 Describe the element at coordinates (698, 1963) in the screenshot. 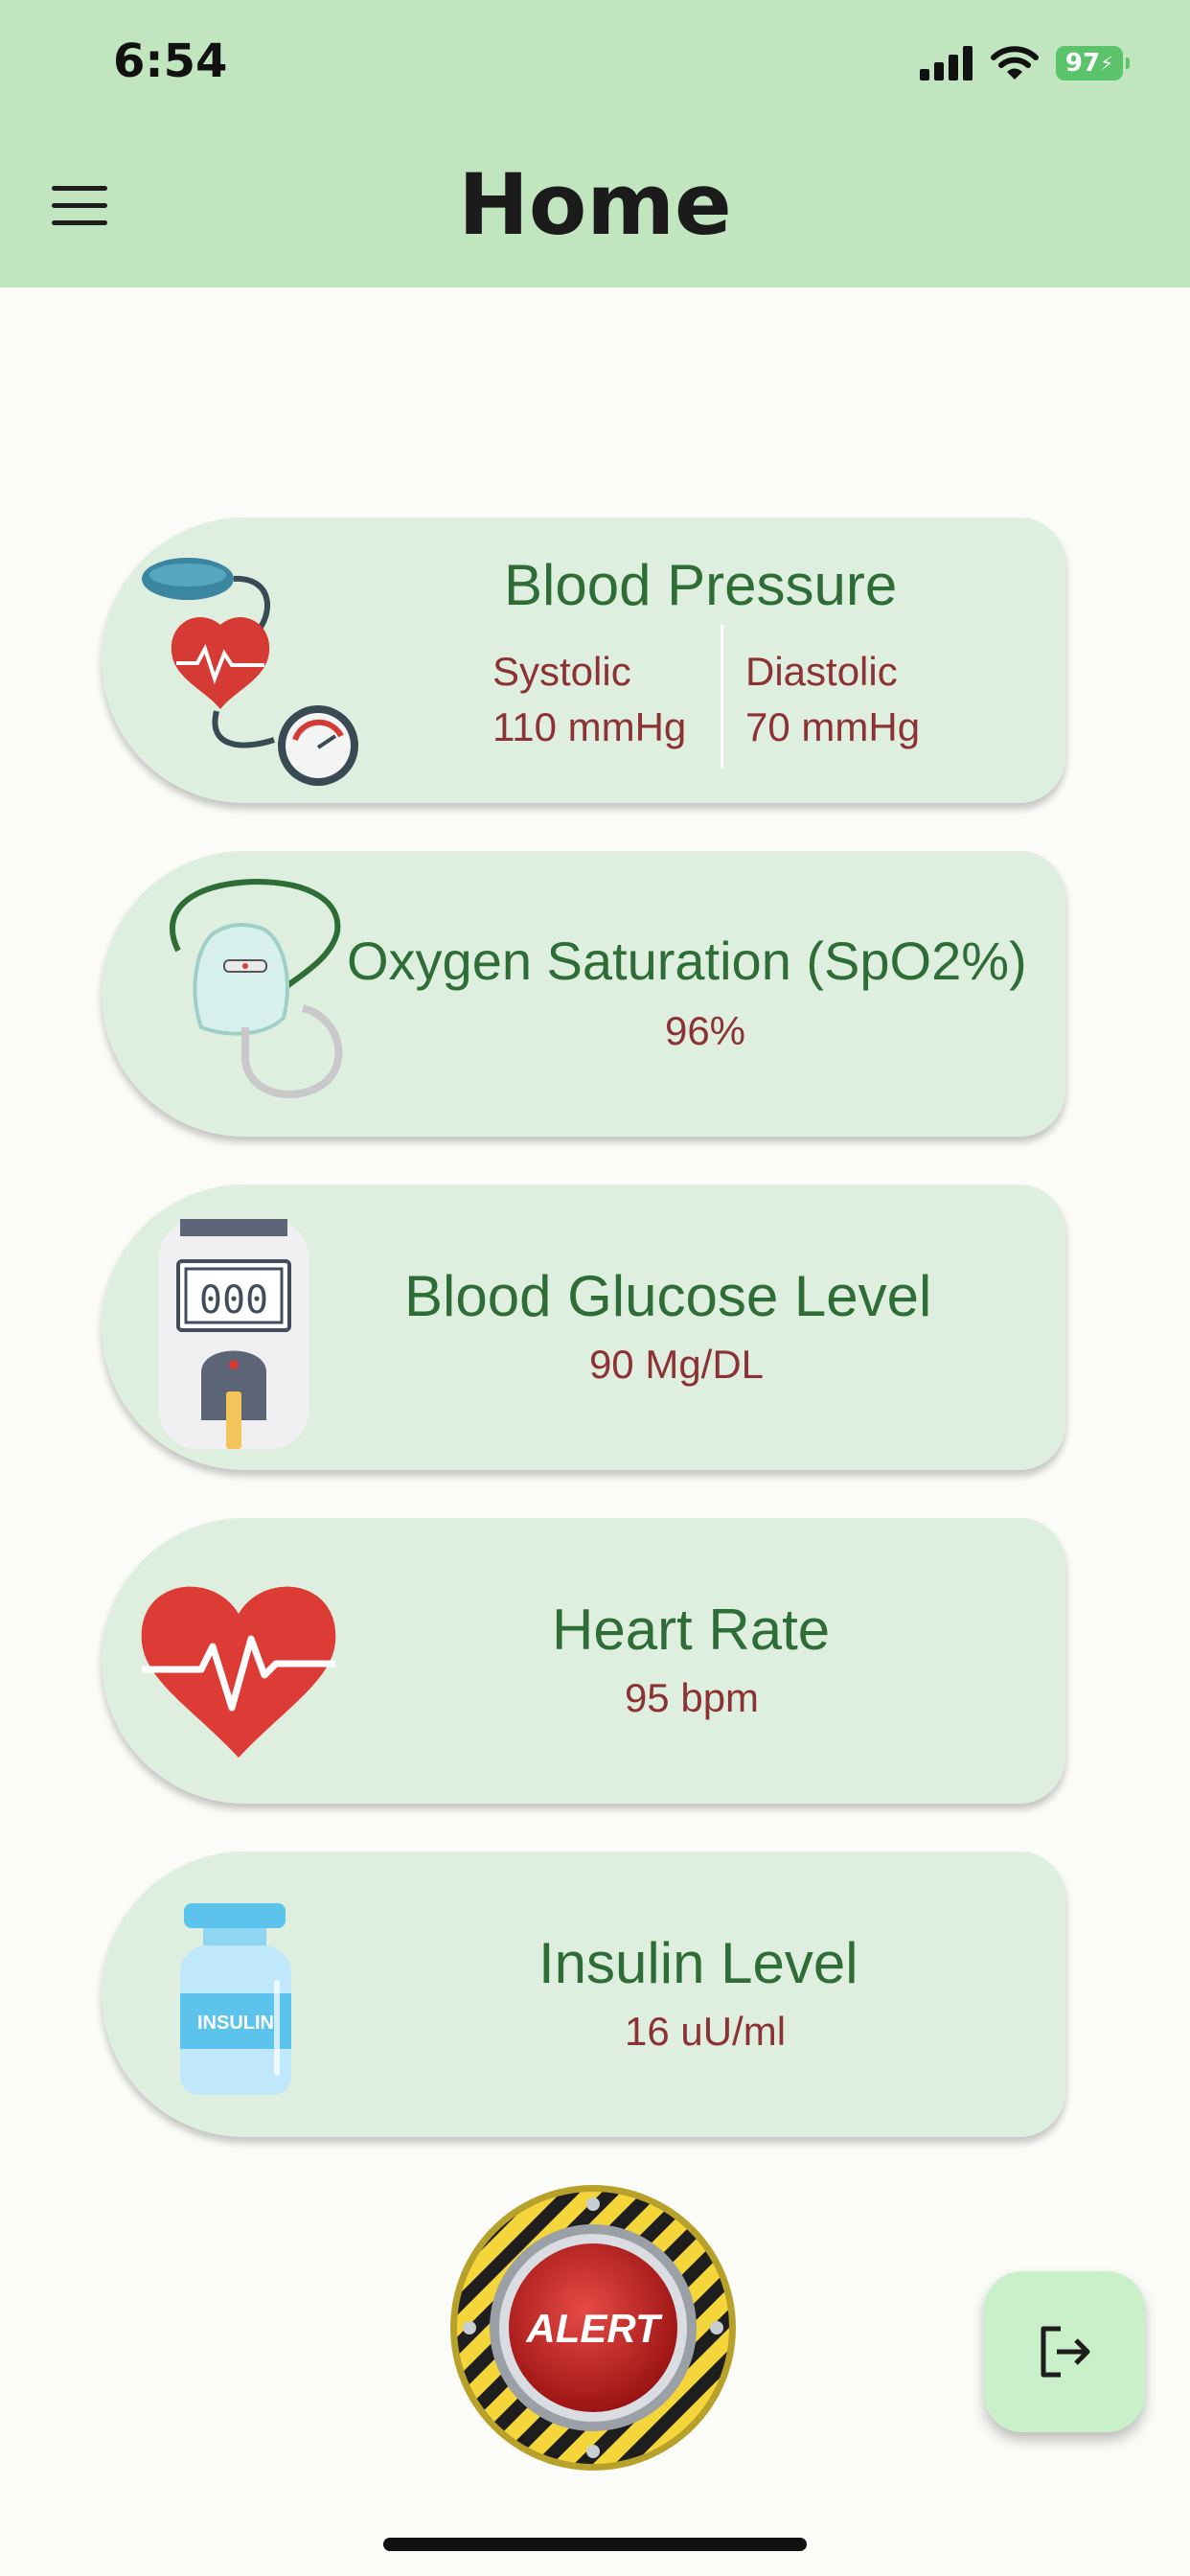

I see `insulin-title: Insulin Level` at that location.